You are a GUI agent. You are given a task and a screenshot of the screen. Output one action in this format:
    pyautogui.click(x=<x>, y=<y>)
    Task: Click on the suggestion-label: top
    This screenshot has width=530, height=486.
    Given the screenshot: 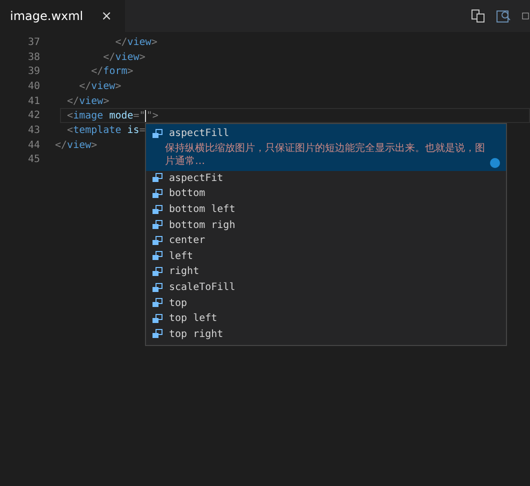 What is the action you would take?
    pyautogui.click(x=178, y=303)
    